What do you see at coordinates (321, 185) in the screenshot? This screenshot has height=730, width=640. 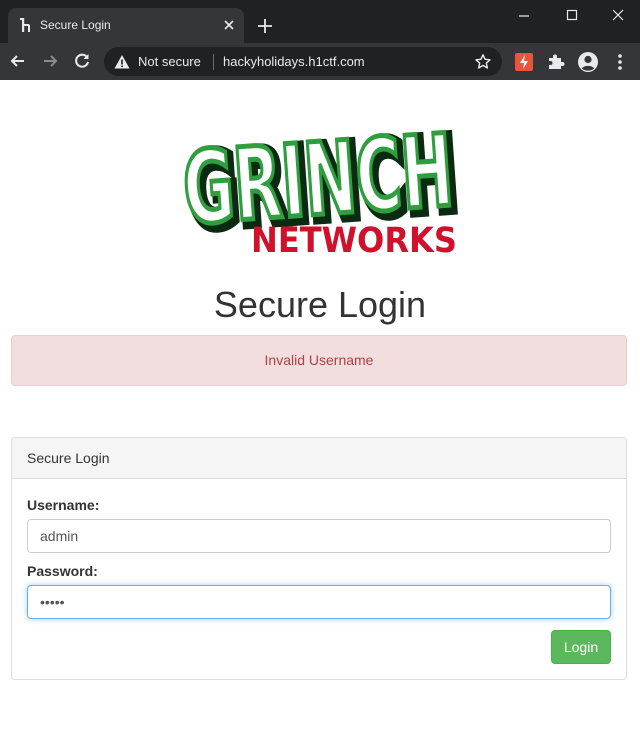 I see `grinch-networks-logo: GRINCH GRINCH NETWORKS` at bounding box center [321, 185].